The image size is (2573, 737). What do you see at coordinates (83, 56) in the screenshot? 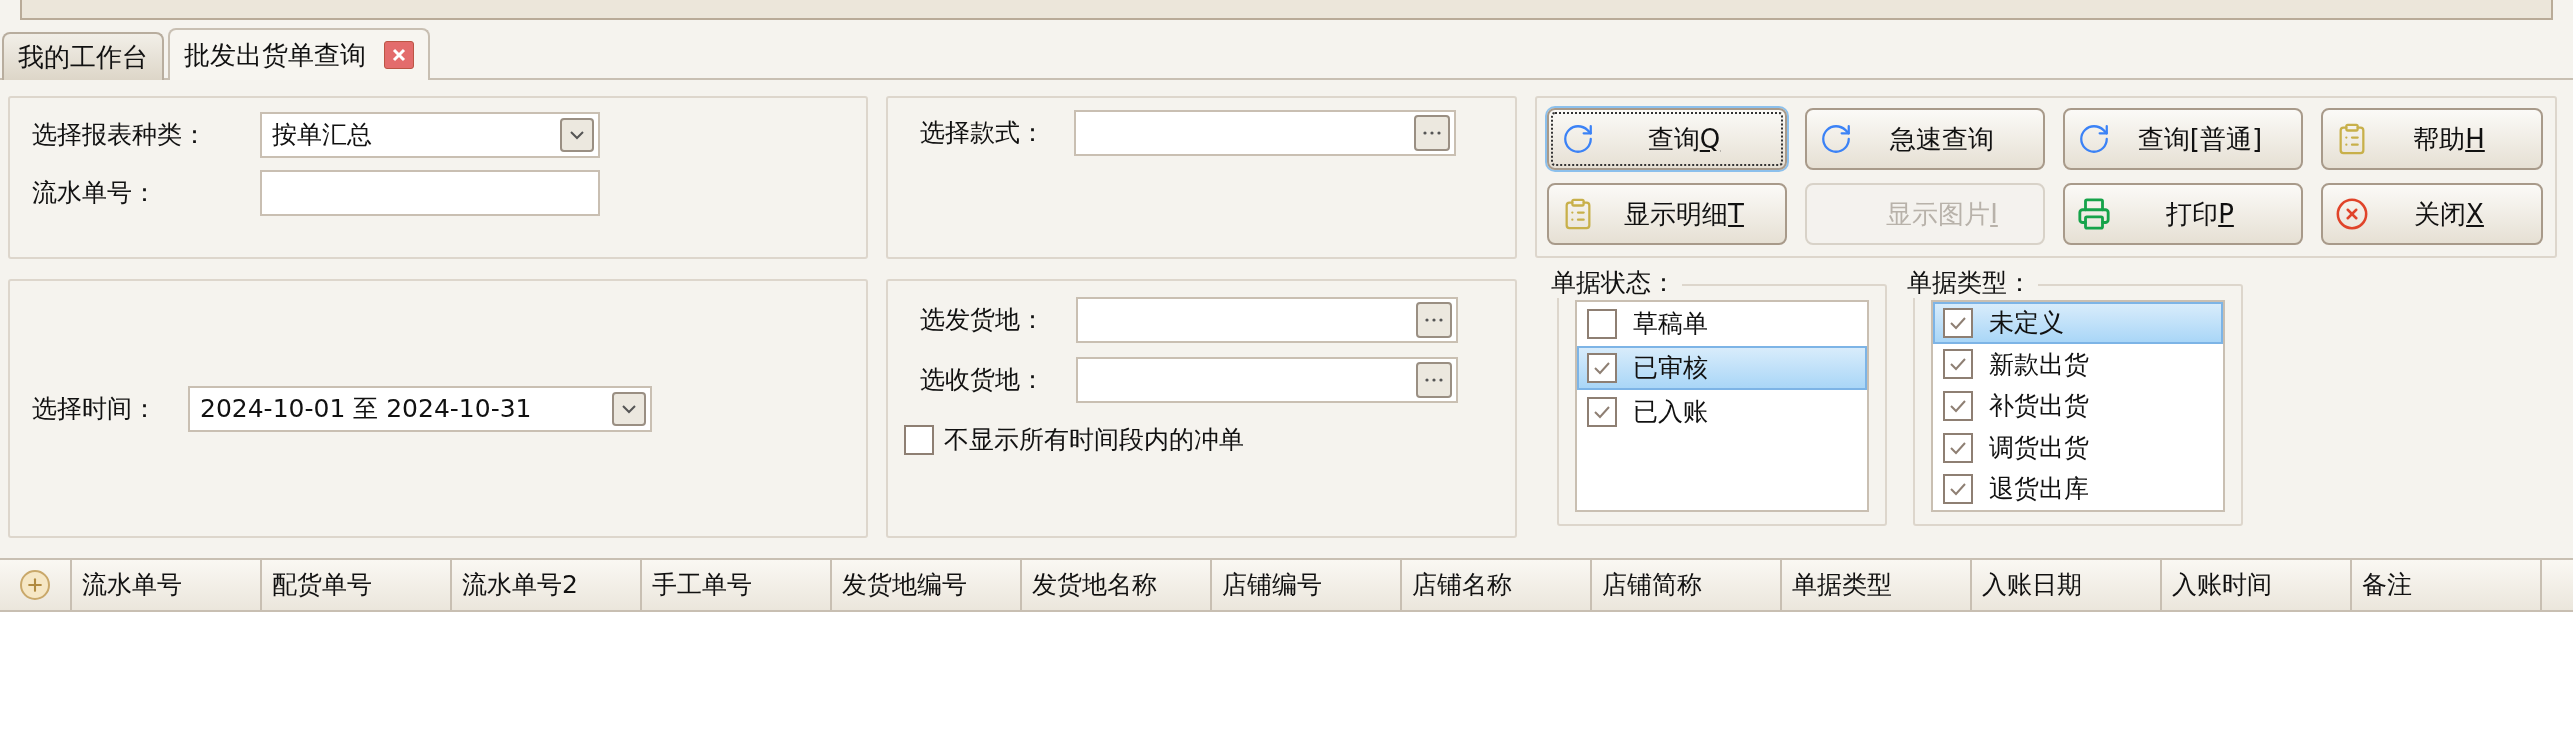
I see `tab: 我的工作台` at bounding box center [83, 56].